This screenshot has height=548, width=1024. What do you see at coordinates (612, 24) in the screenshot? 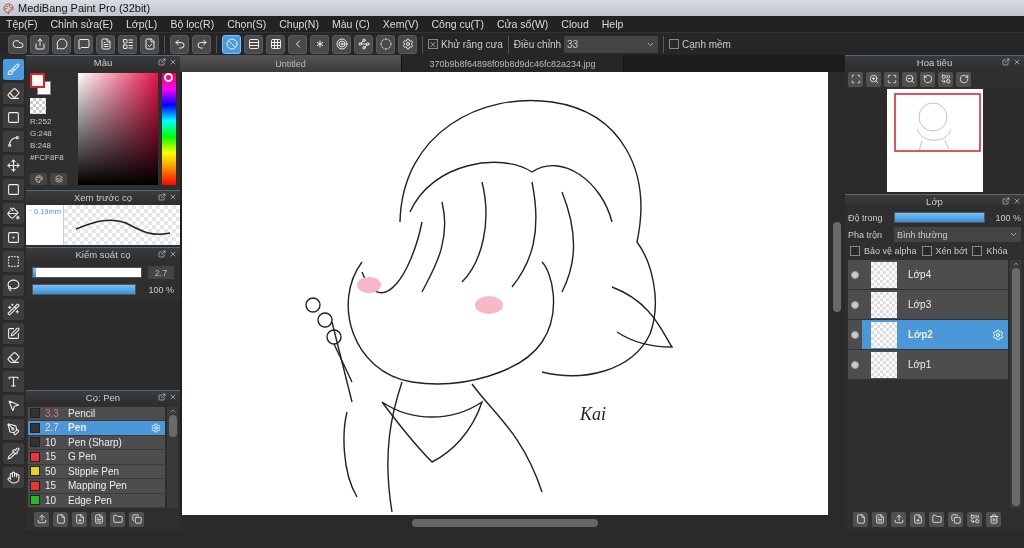
I see `menu-item: Help` at bounding box center [612, 24].